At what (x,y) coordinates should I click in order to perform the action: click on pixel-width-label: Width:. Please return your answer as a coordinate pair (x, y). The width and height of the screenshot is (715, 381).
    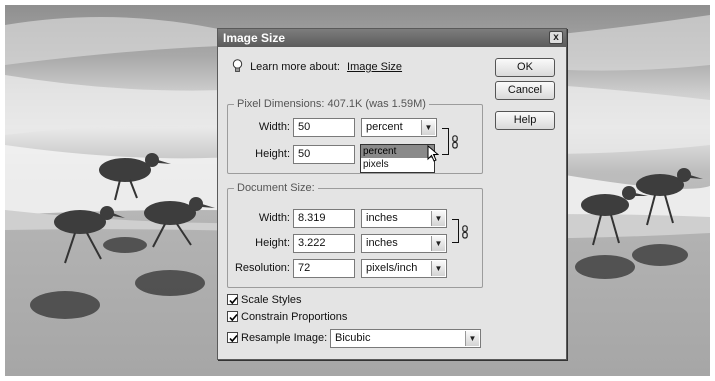
    Looking at the image, I should click on (274, 127).